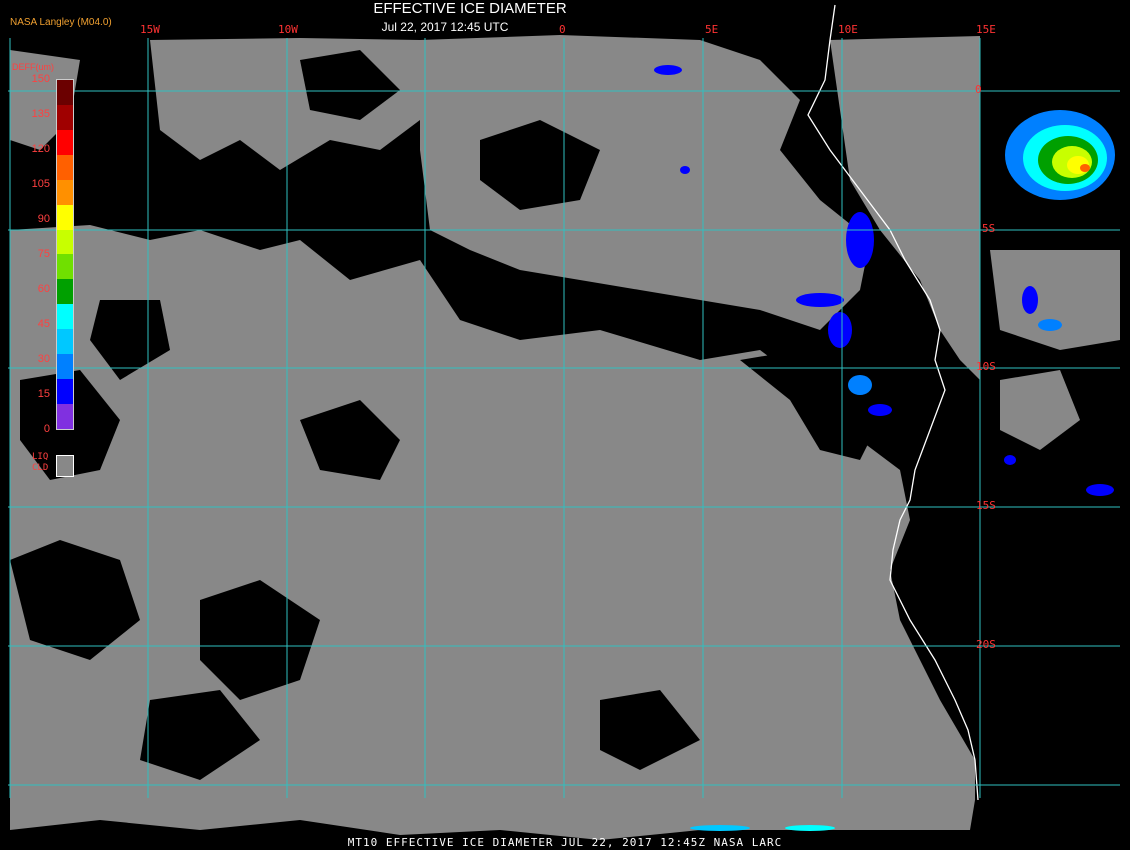 The width and height of the screenshot is (1130, 850). I want to click on liquid-cloud-swatch, so click(65, 466).